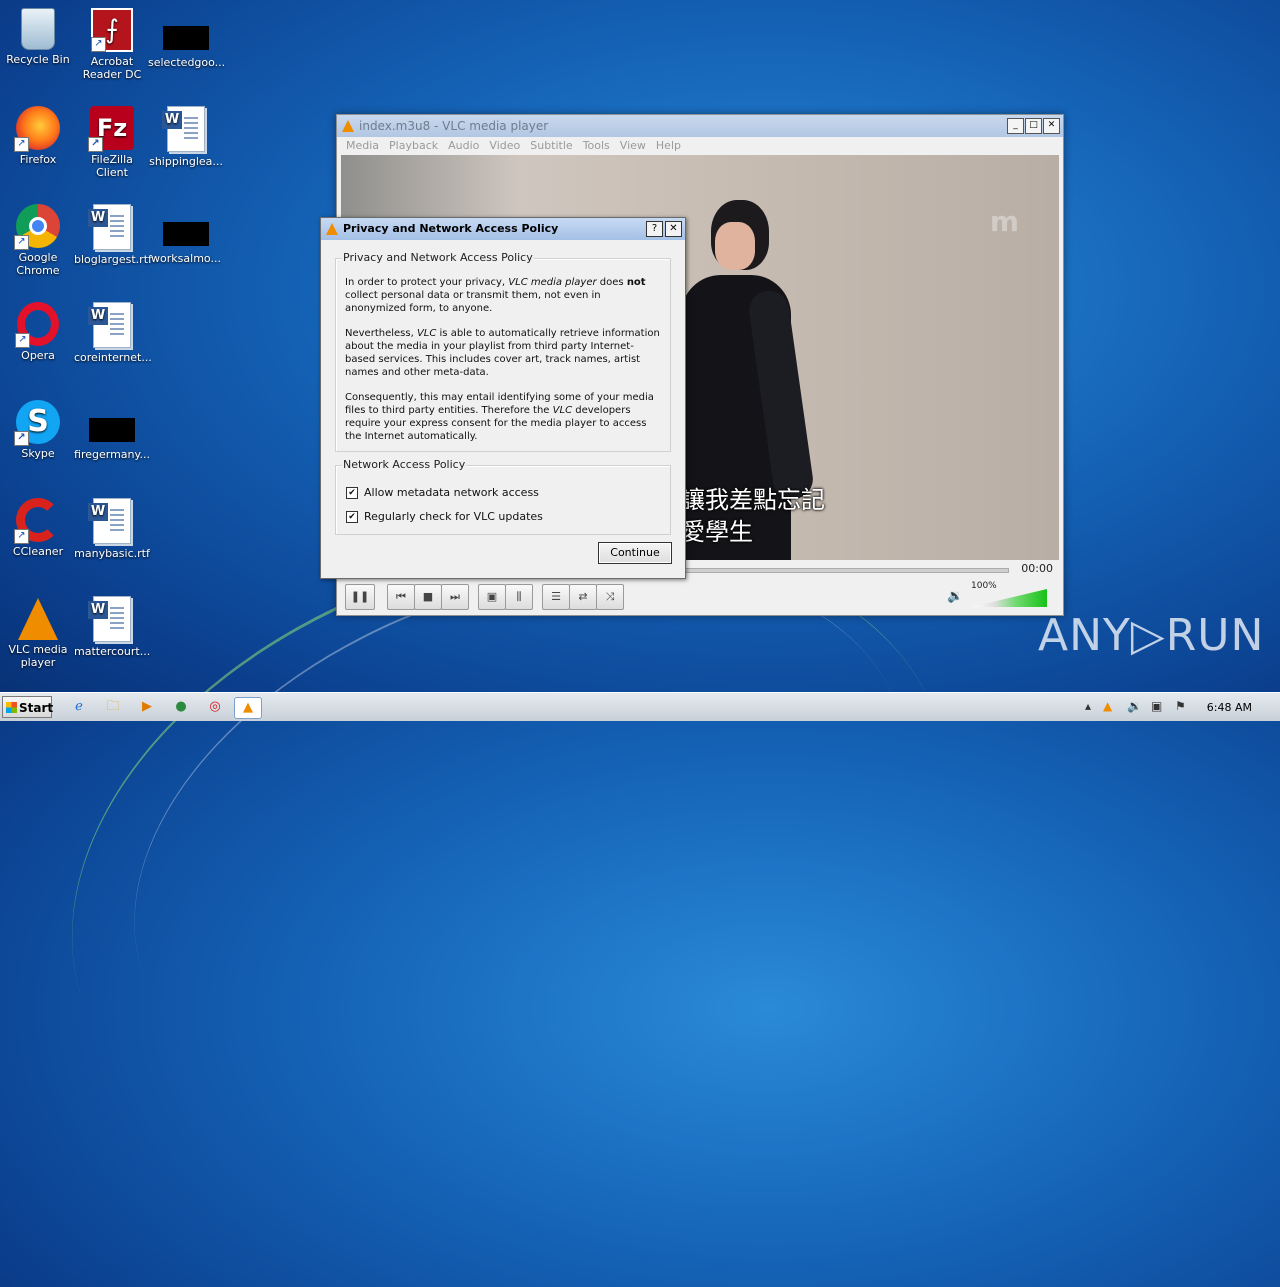 The width and height of the screenshot is (1280, 1287). Describe the element at coordinates (463, 146) in the screenshot. I see `menu-audio: Audio` at that location.